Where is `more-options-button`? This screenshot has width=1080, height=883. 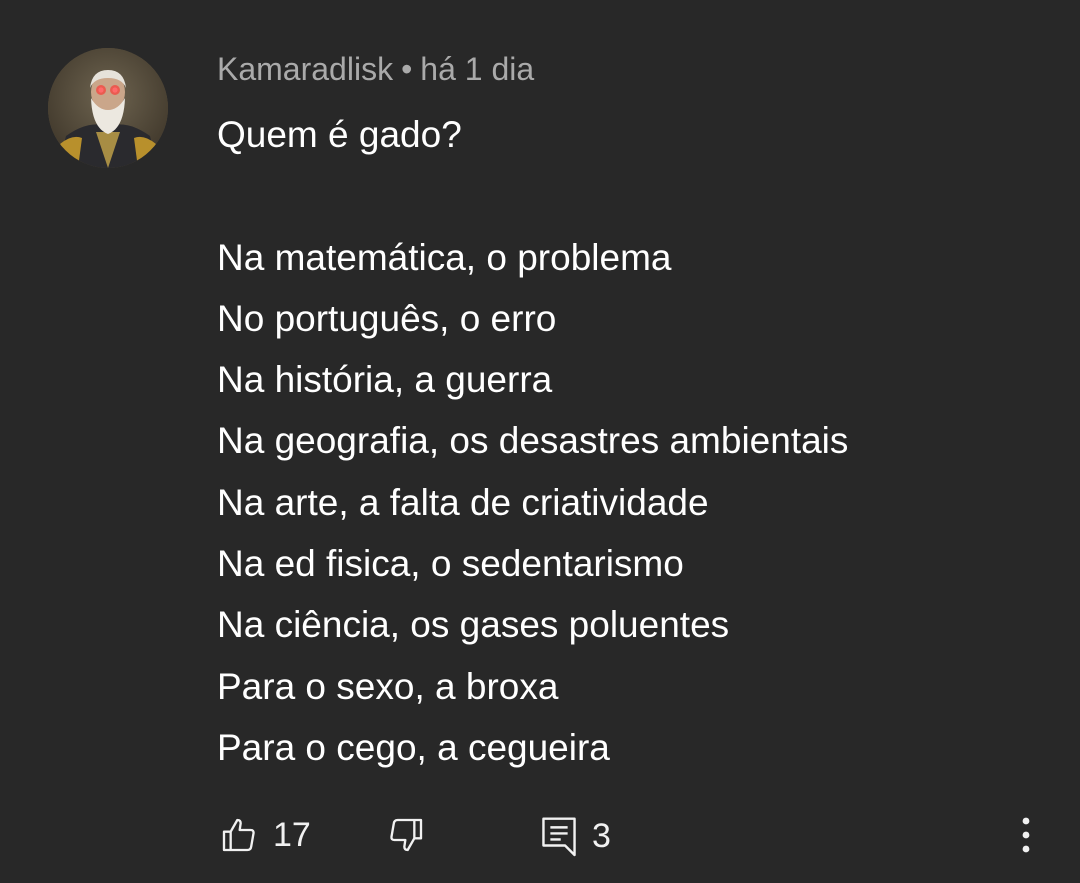
more-options-button is located at coordinates (1026, 835).